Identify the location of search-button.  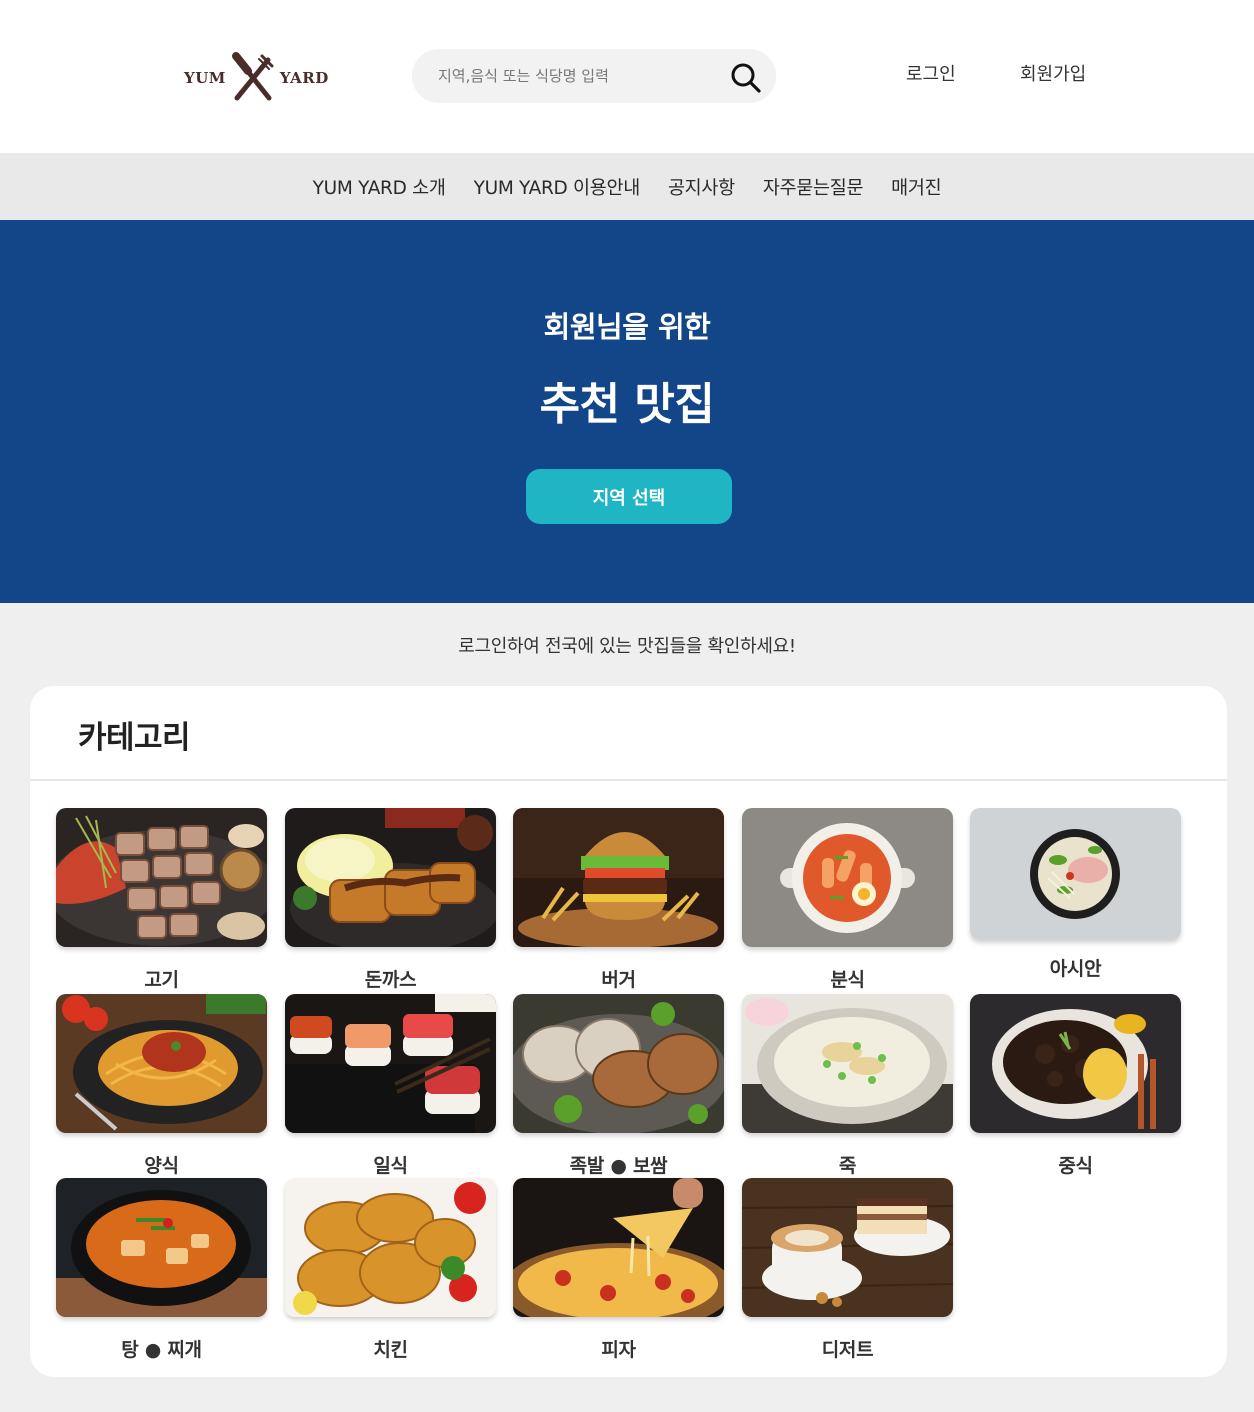
(746, 78).